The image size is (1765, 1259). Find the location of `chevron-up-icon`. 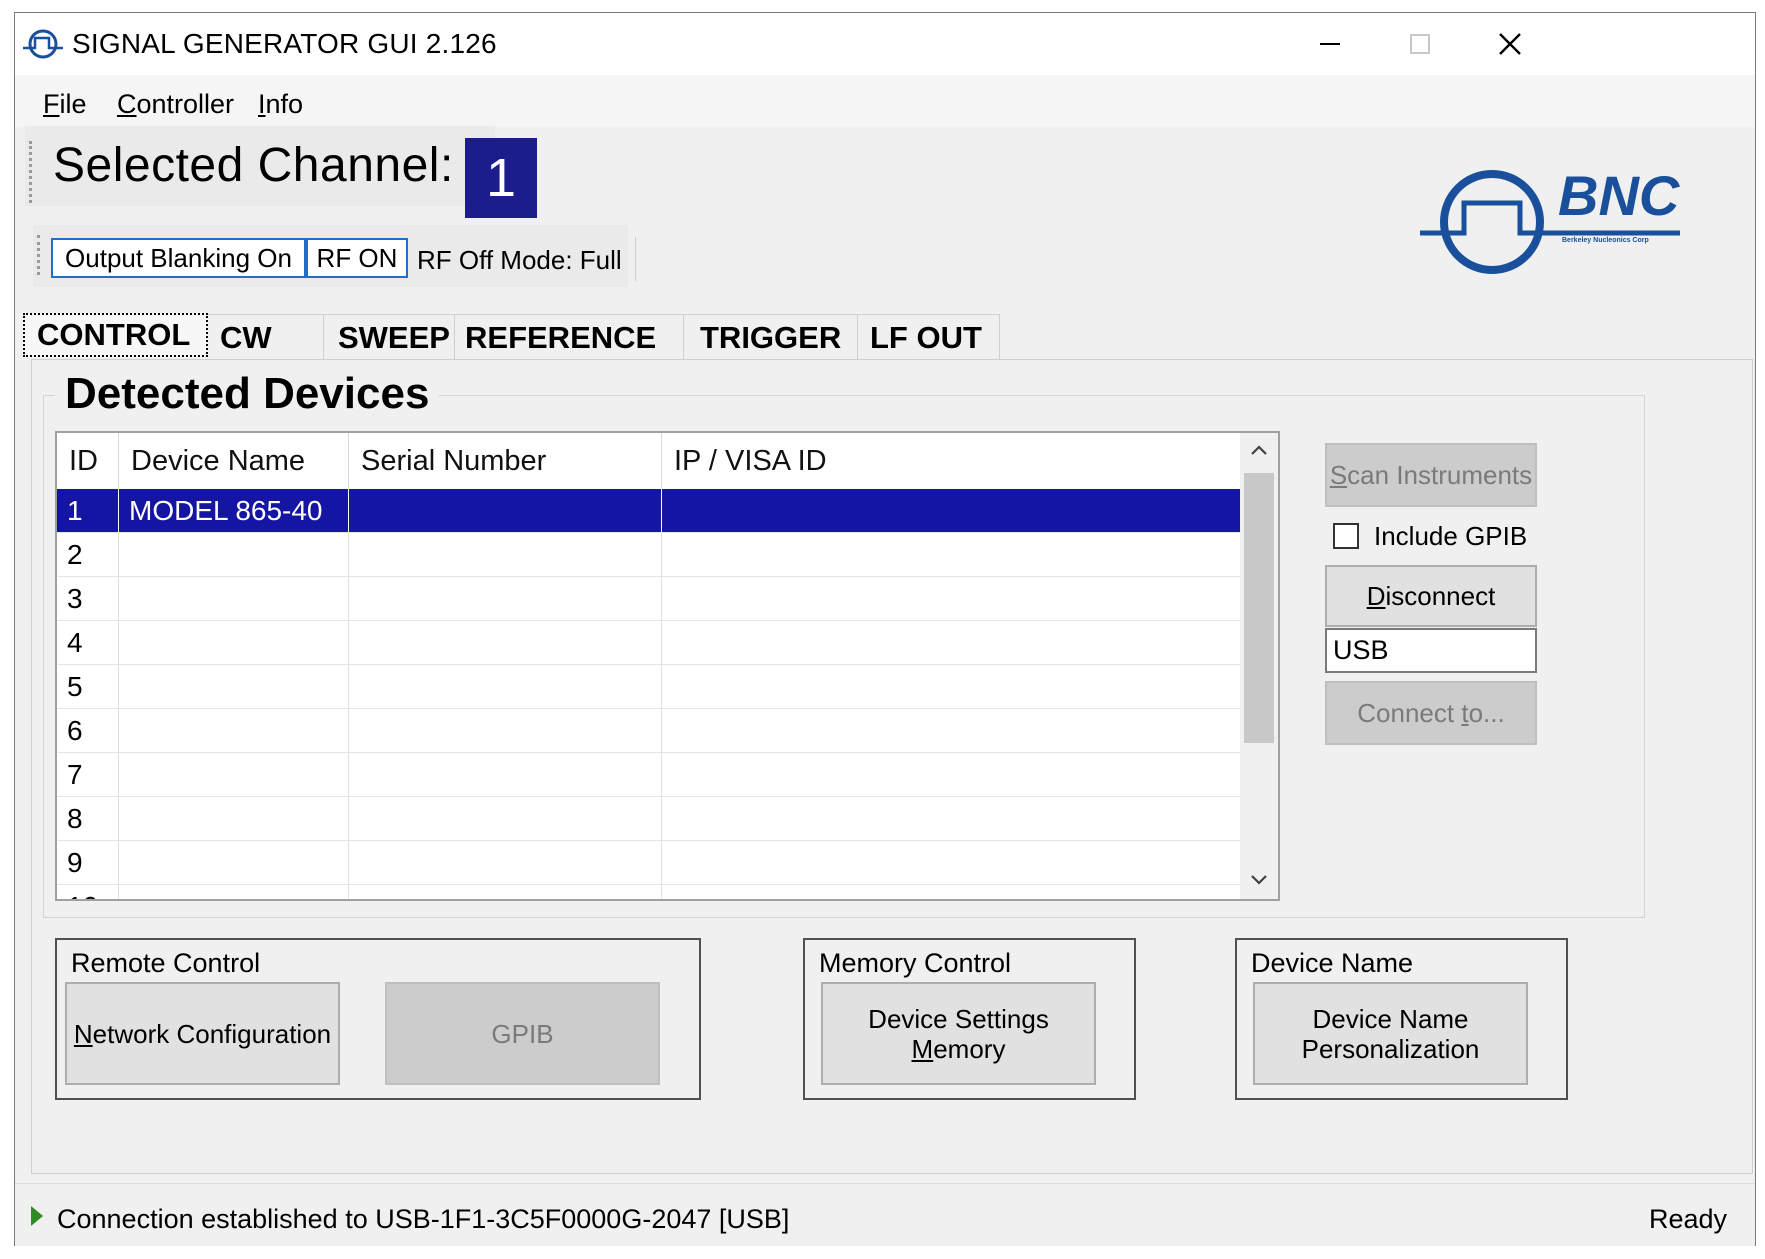

chevron-up-icon is located at coordinates (1259, 450).